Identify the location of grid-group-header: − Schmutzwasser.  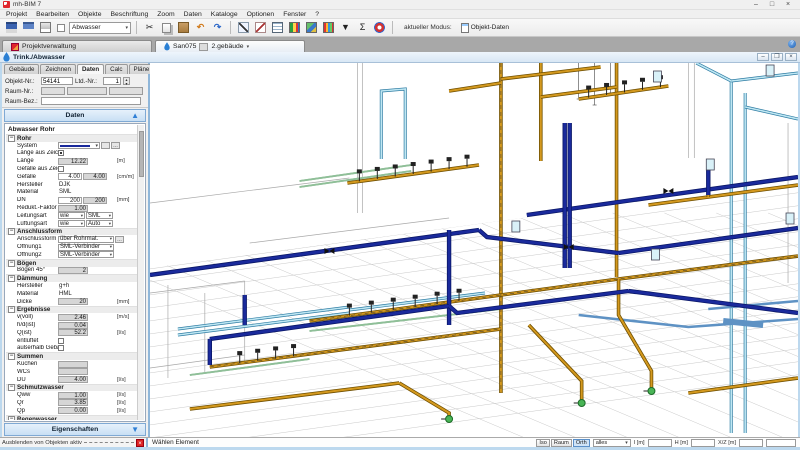
(71, 387).